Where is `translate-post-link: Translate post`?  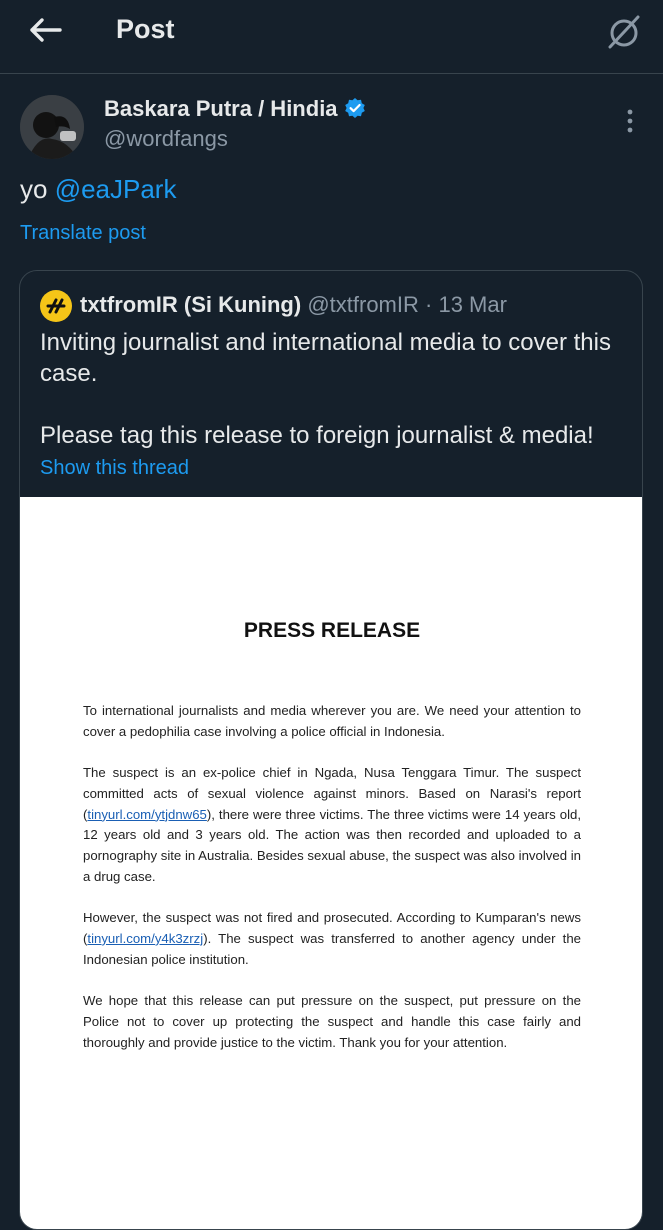
translate-post-link: Translate post is located at coordinates (83, 233).